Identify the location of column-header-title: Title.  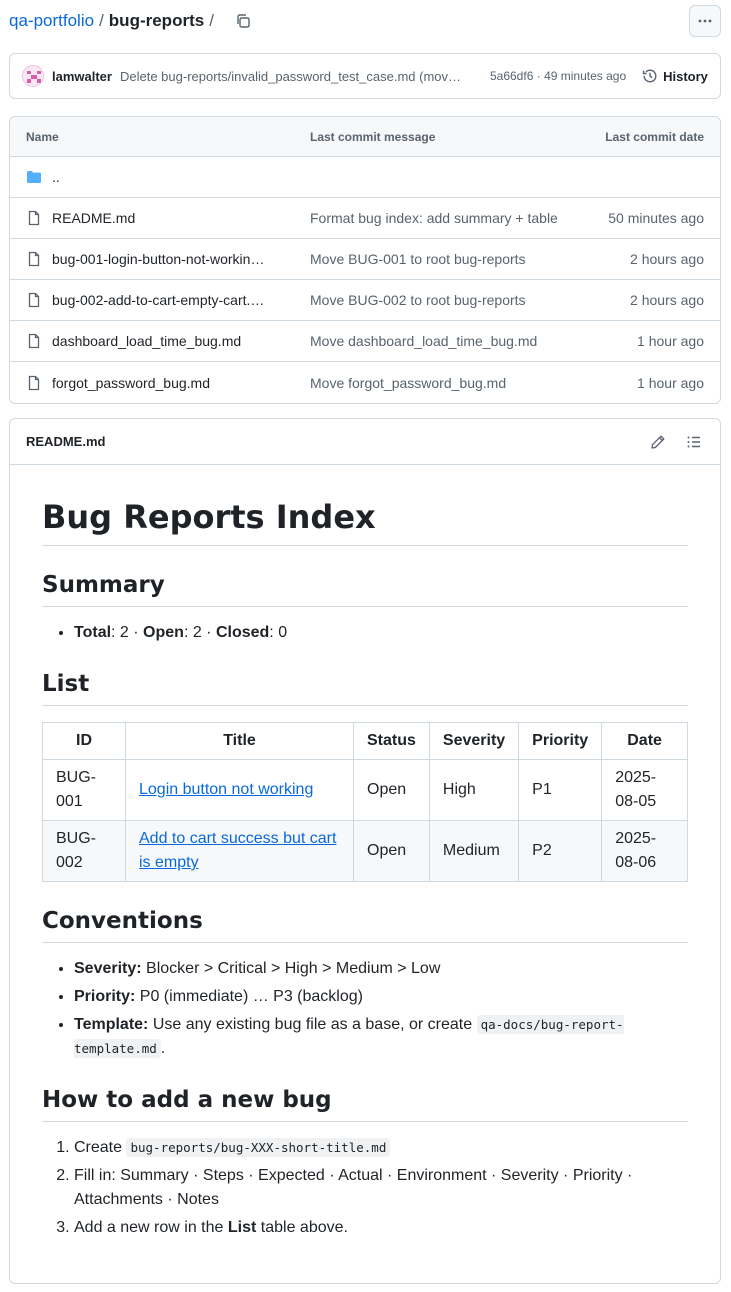
(239, 741).